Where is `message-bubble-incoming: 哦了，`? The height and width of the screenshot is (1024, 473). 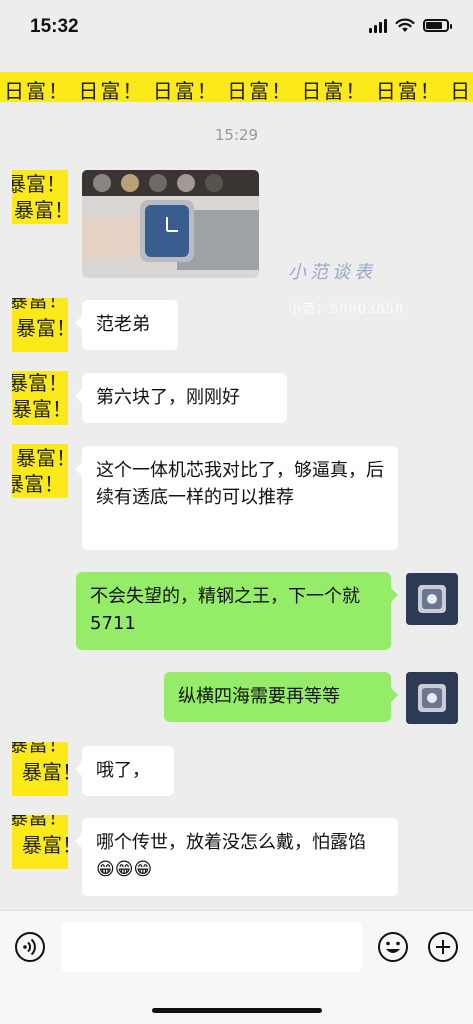
message-bubble-incoming: 哦了， is located at coordinates (124, 771).